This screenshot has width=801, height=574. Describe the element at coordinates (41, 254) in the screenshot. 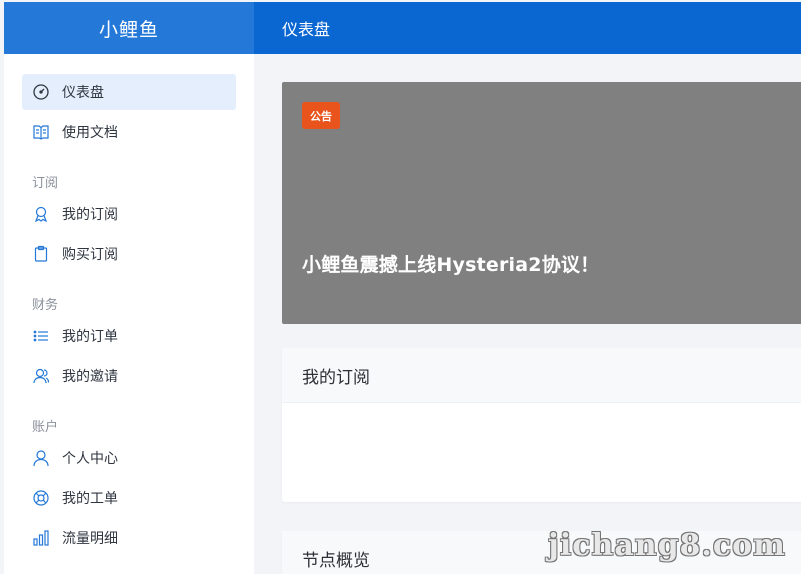

I see `clipboard-icon` at that location.